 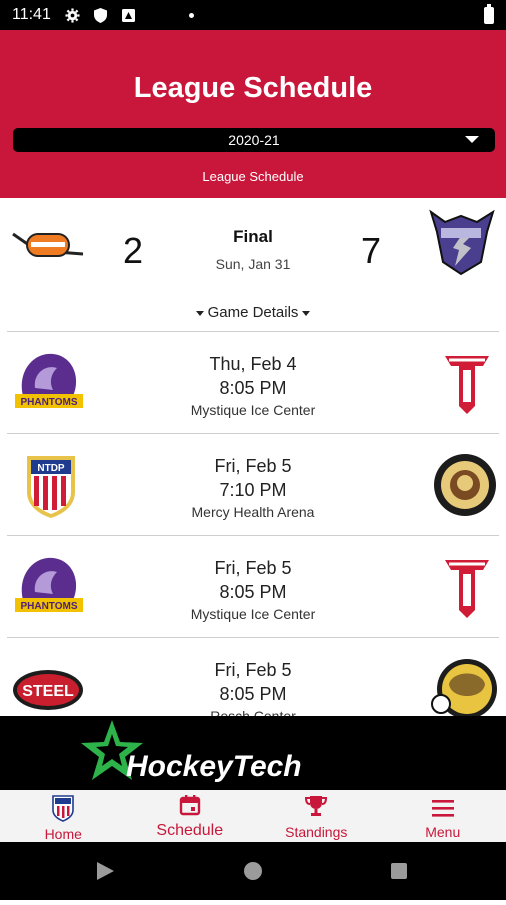 I want to click on chevron-down-icon, so click(x=472, y=139).